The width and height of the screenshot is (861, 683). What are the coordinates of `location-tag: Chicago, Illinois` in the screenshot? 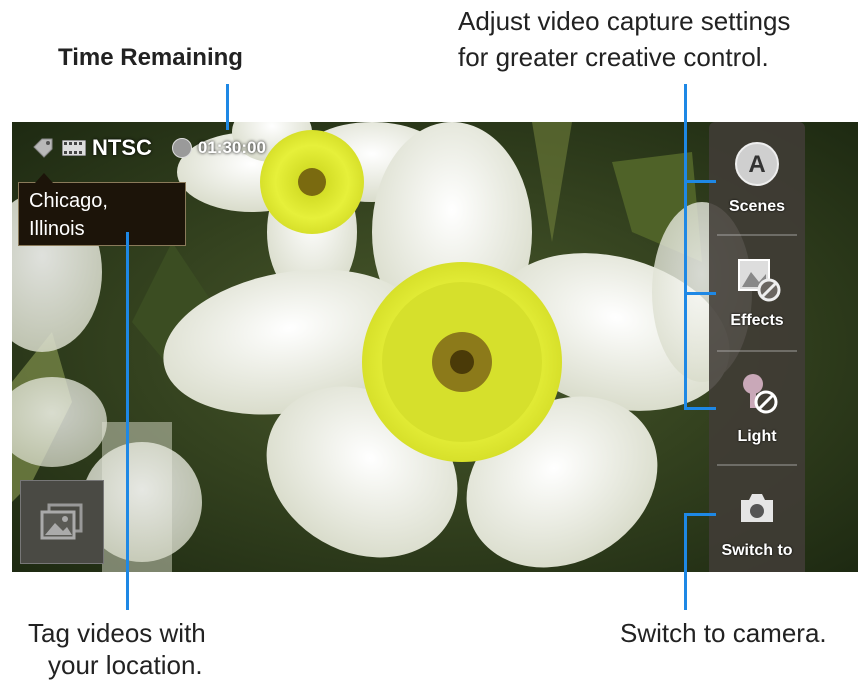 It's located at (102, 209).